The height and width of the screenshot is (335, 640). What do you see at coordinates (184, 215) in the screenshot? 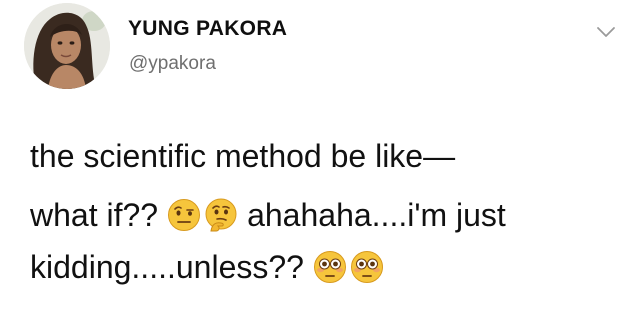
I see `raised-eyebrow-face-icon` at bounding box center [184, 215].